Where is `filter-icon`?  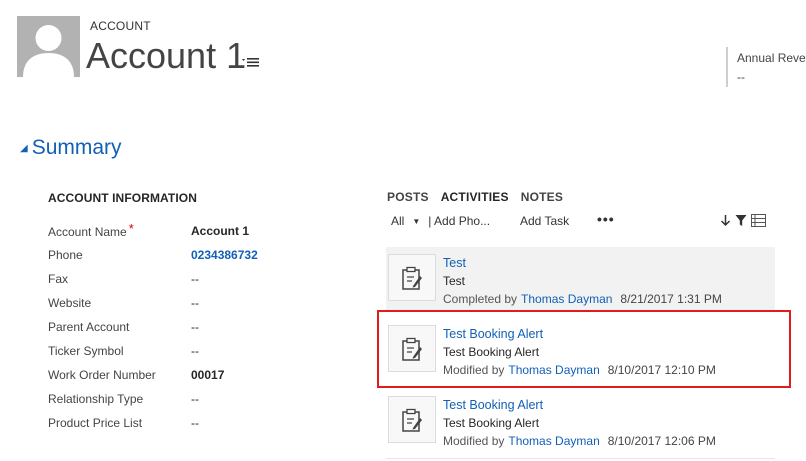 filter-icon is located at coordinates (741, 223).